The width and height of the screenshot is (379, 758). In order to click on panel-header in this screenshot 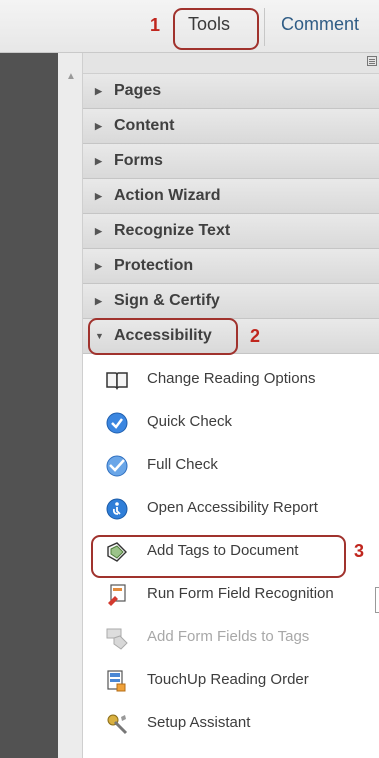, I will do `click(231, 63)`.